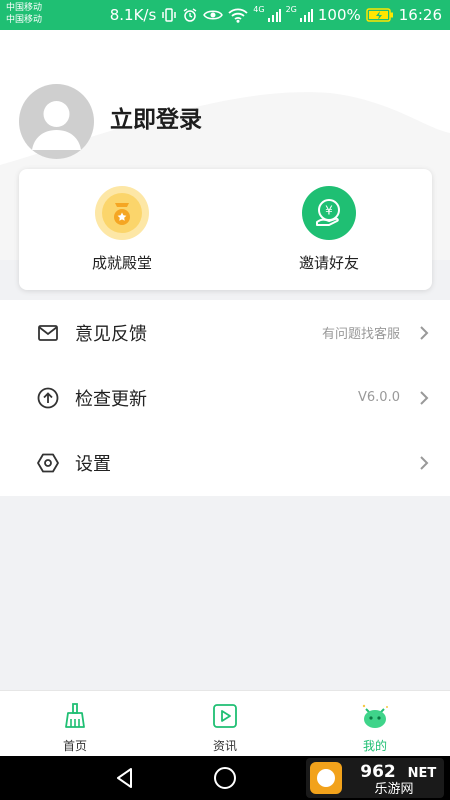 The height and width of the screenshot is (800, 450). Describe the element at coordinates (74, 746) in the screenshot. I see `tab-home-label: 首页` at that location.